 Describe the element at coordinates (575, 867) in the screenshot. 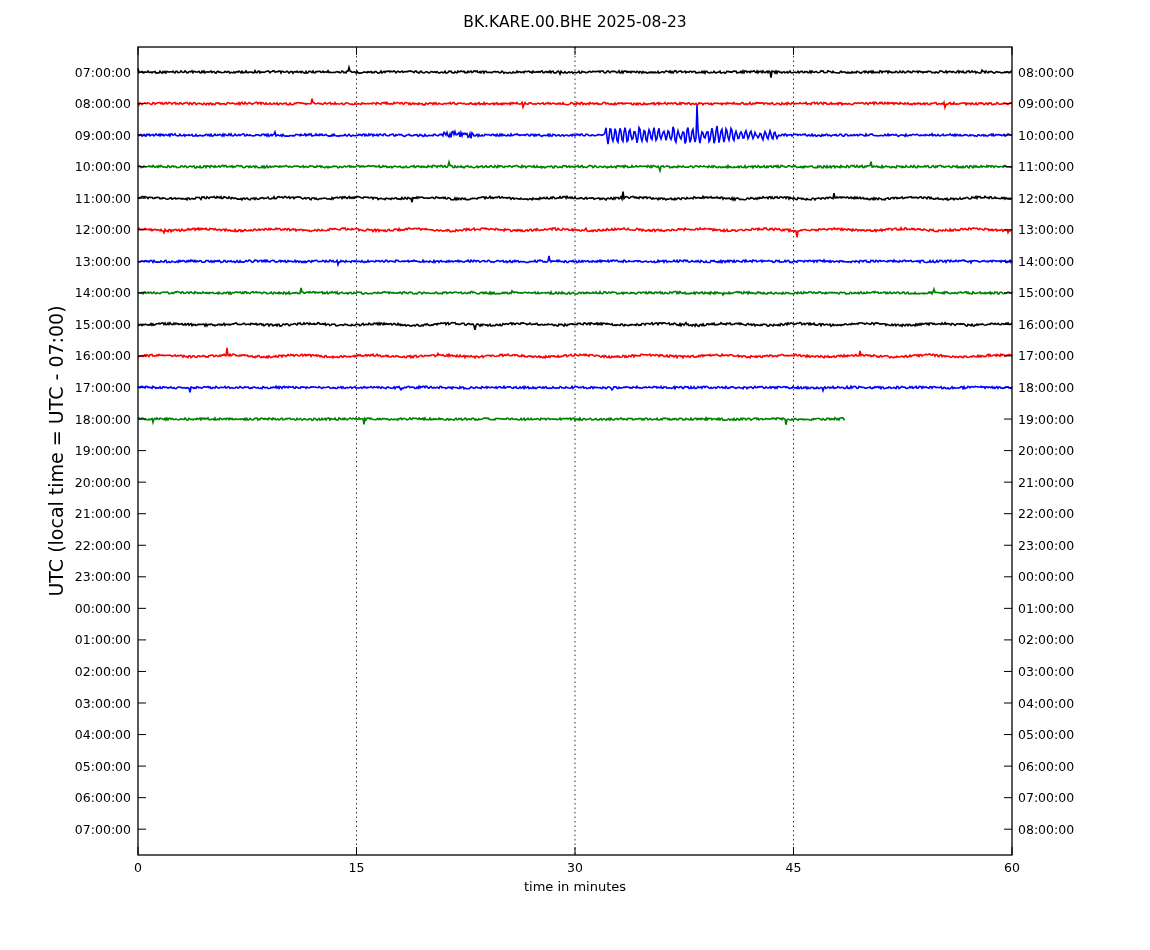

I see `minute-tick-label: 30` at that location.